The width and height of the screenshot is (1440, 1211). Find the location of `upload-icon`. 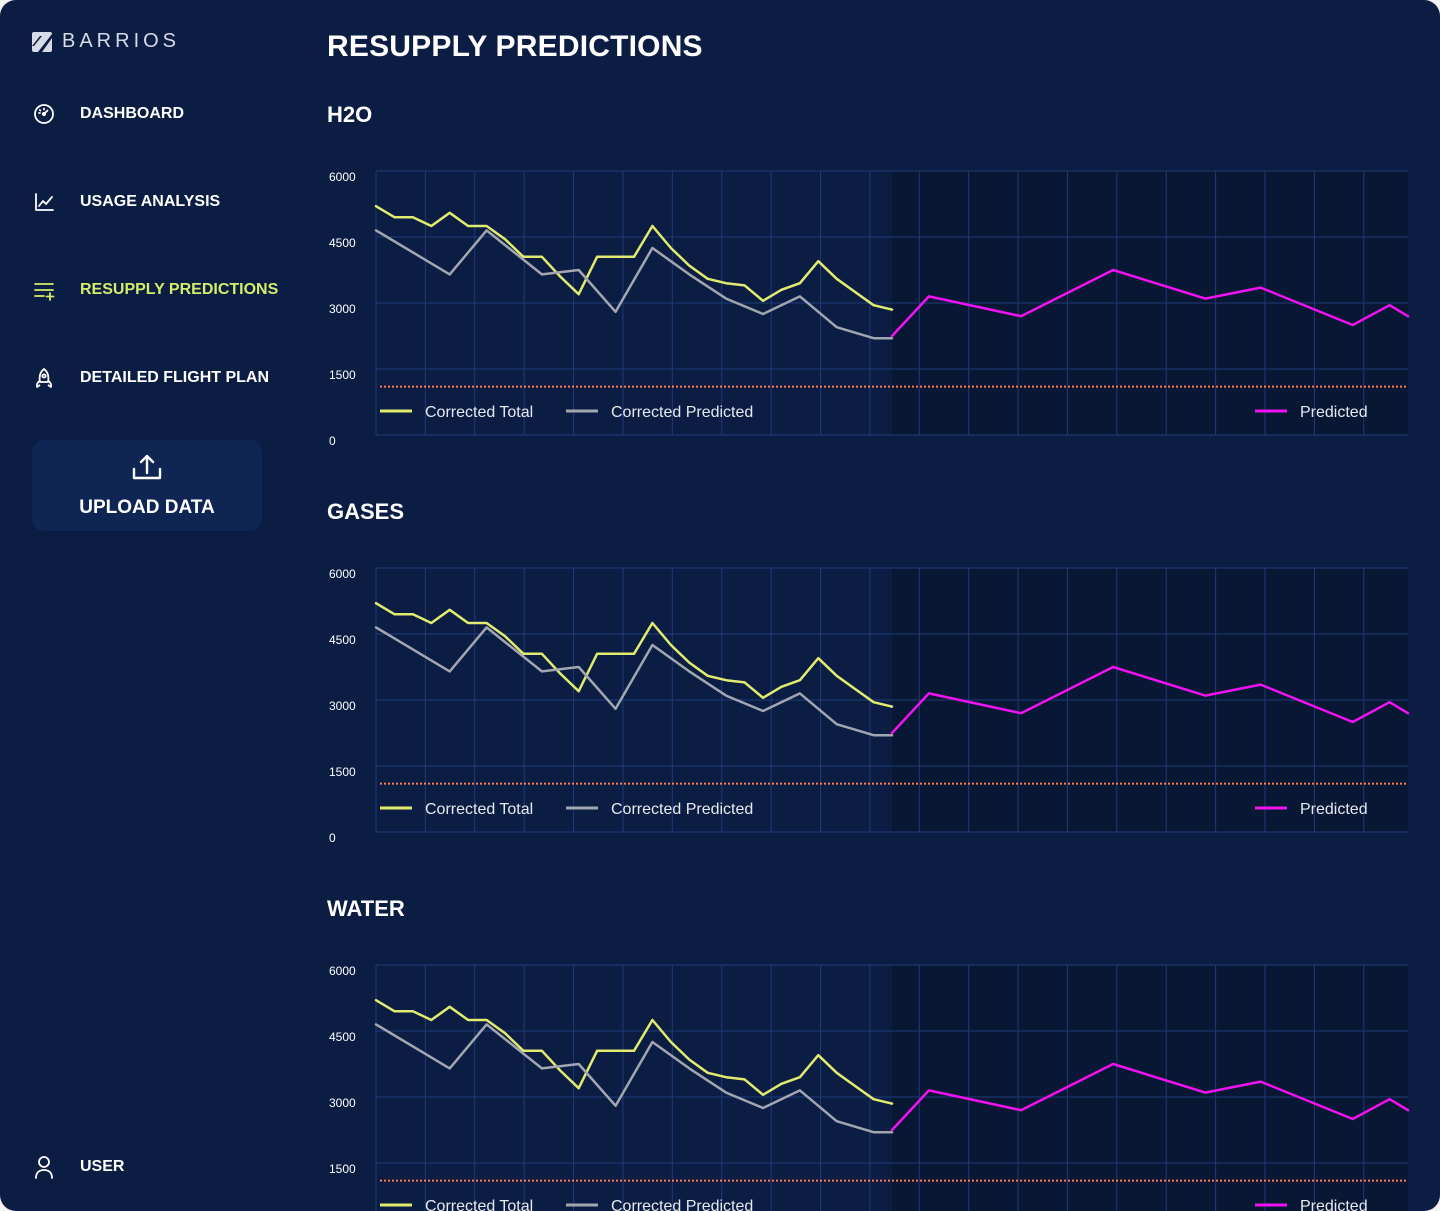

upload-icon is located at coordinates (147, 467).